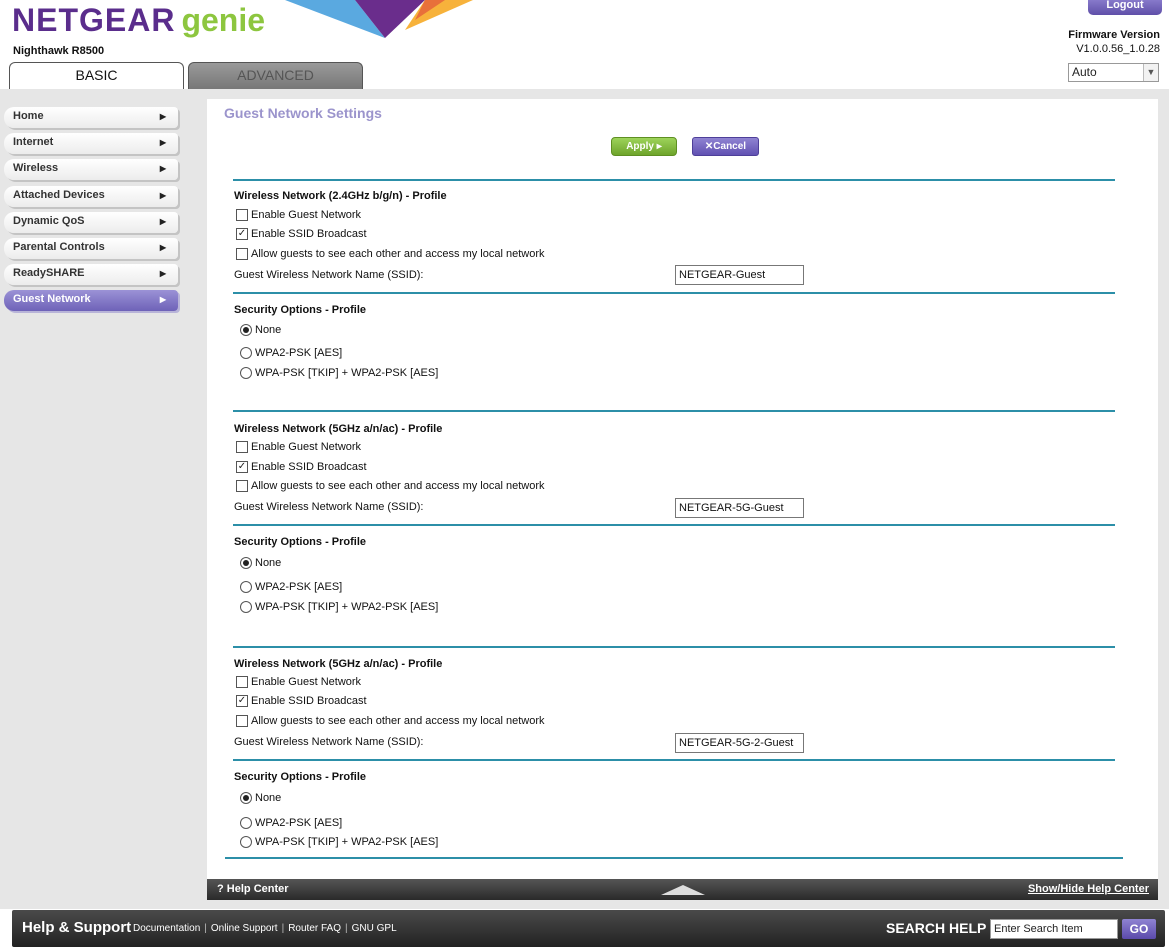  What do you see at coordinates (306, 215) in the screenshot?
I see `checkbox-label: Enable Guest Network` at bounding box center [306, 215].